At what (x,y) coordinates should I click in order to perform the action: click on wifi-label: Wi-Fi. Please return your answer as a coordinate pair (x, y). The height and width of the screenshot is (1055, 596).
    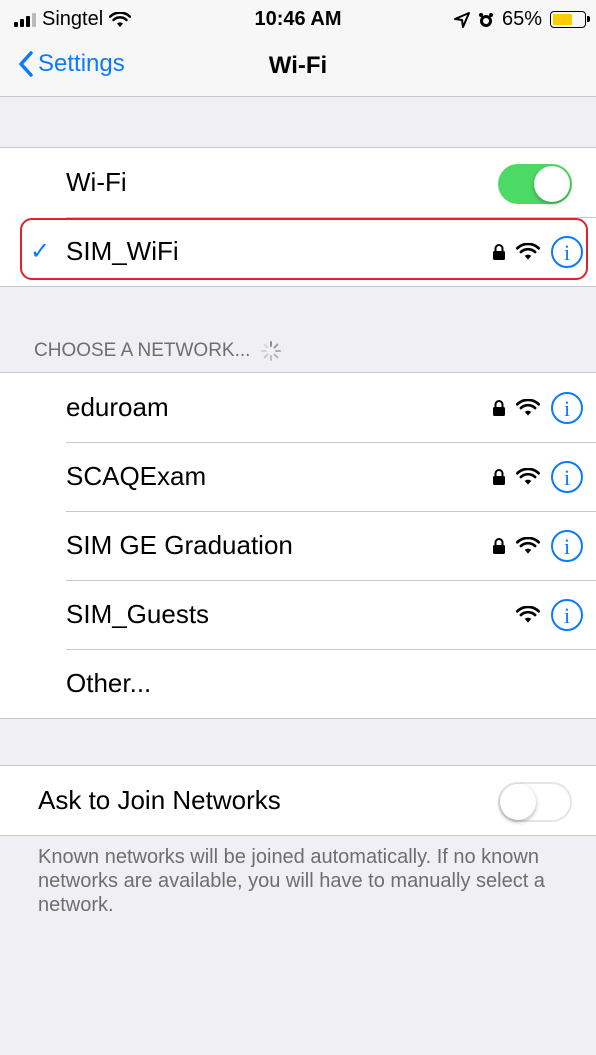
    Looking at the image, I should click on (96, 182).